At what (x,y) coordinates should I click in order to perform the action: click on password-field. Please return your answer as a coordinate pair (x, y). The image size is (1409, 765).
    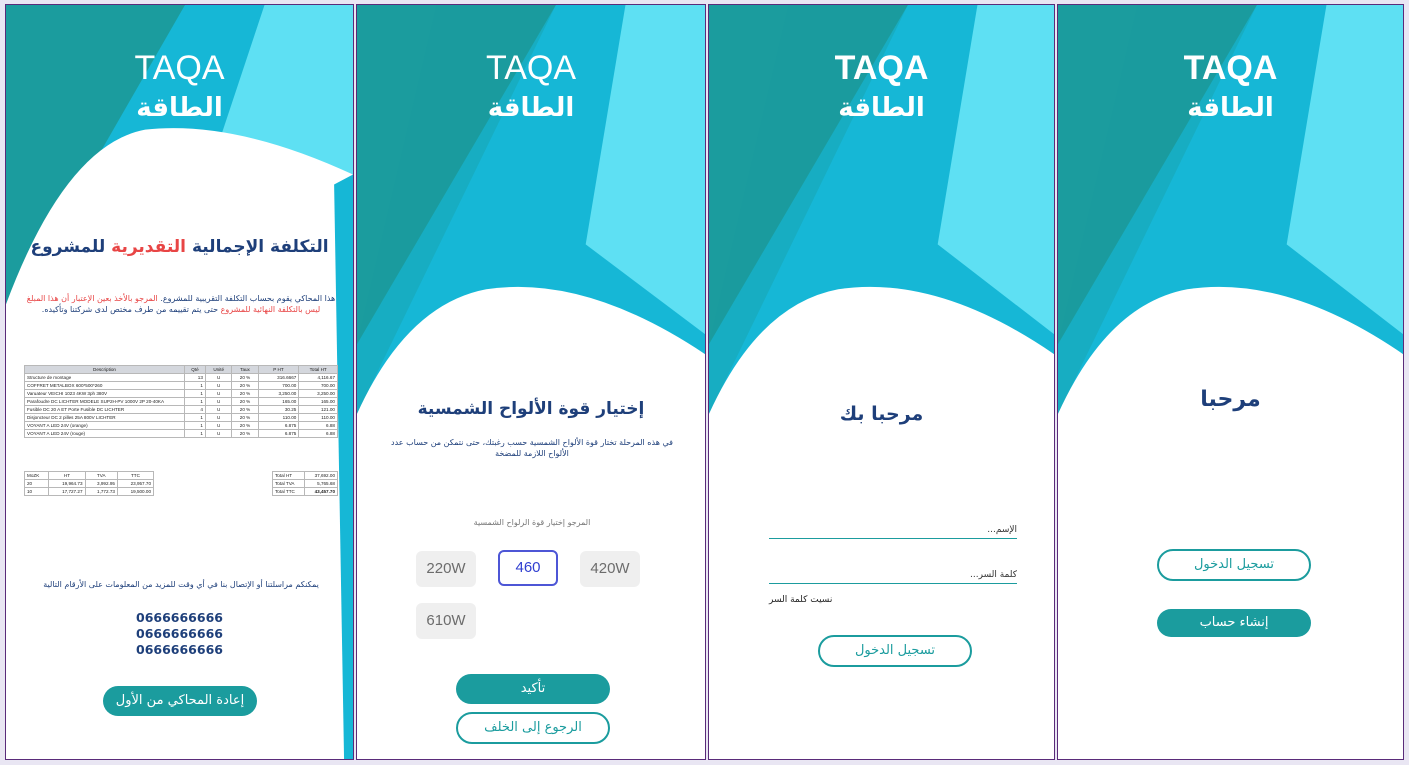
    Looking at the image, I should click on (893, 574).